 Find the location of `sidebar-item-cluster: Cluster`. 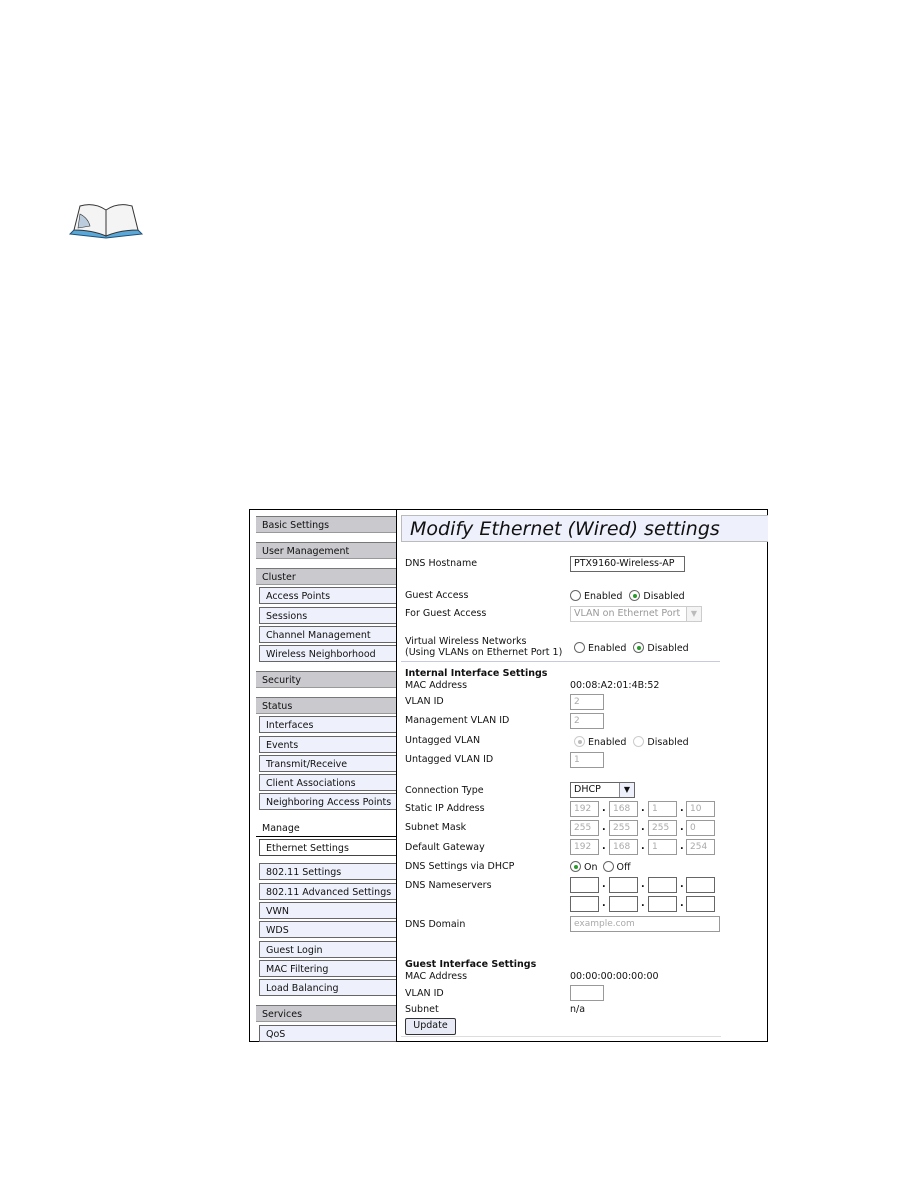

sidebar-item-cluster: Cluster is located at coordinates (326, 576).